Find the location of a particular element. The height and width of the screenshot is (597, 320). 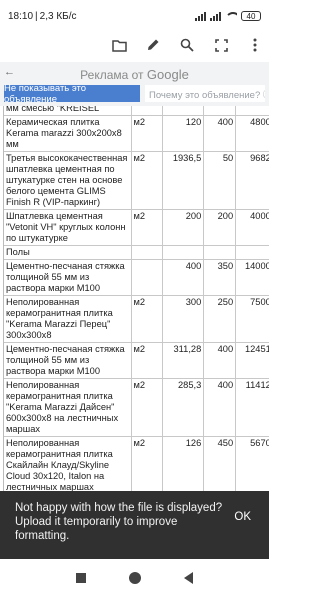

battery-level: 40 is located at coordinates (251, 16).